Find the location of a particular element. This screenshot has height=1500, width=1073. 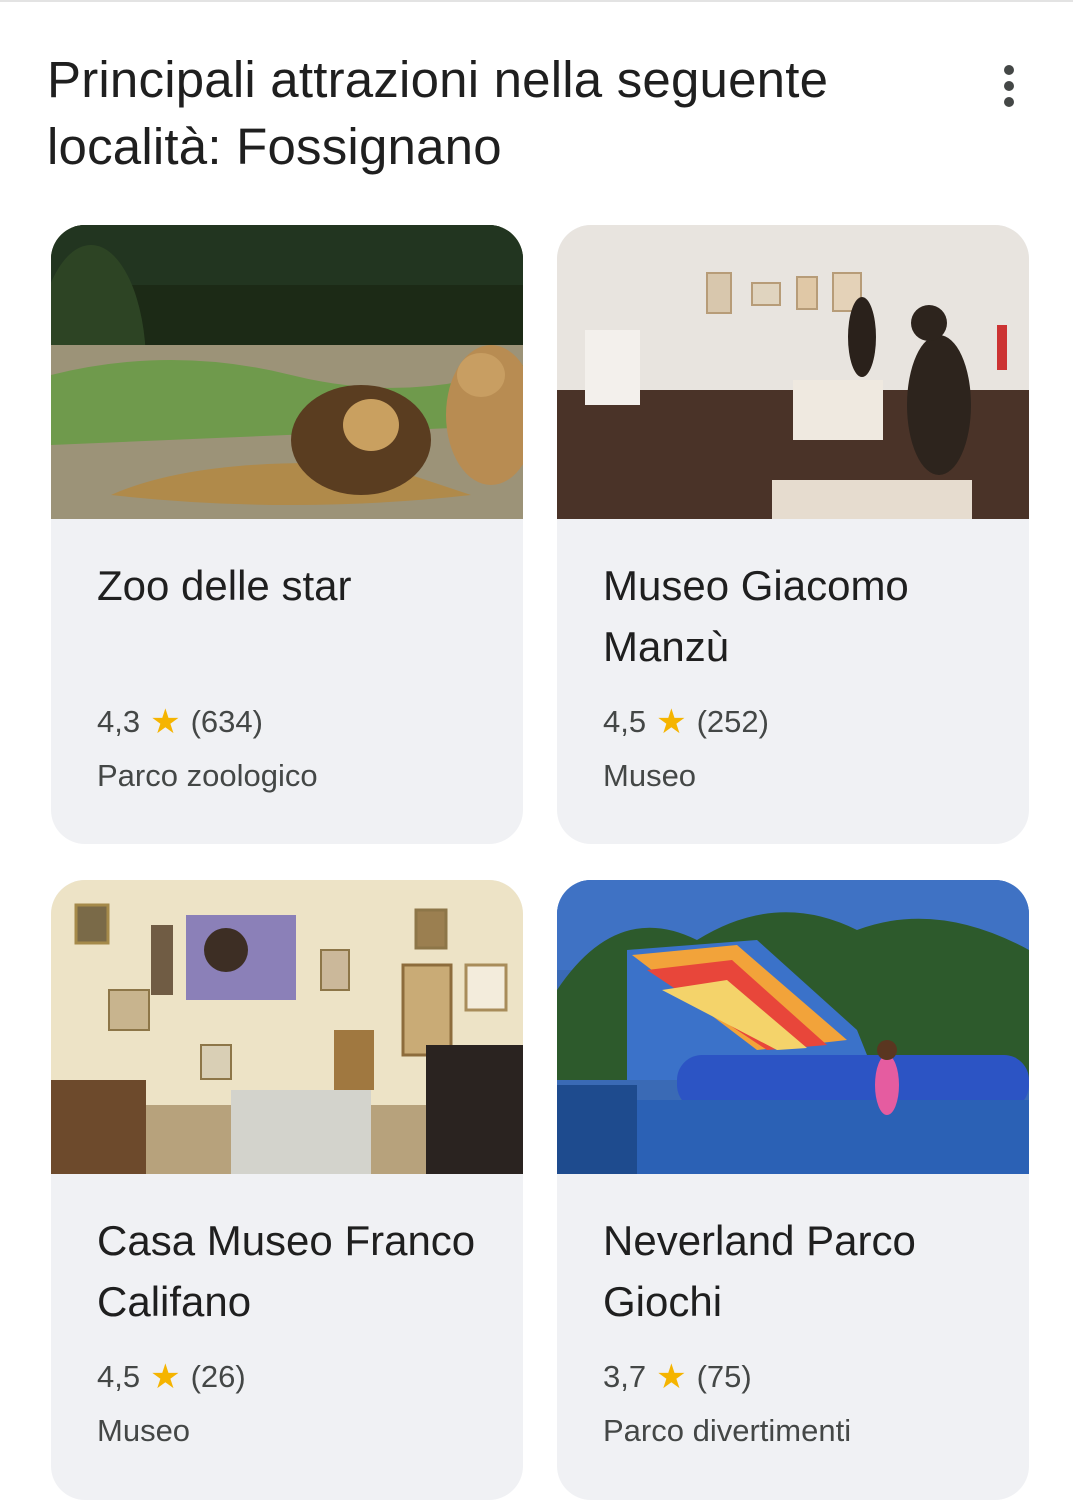

memorabilia-room-photo is located at coordinates (287, 1027).